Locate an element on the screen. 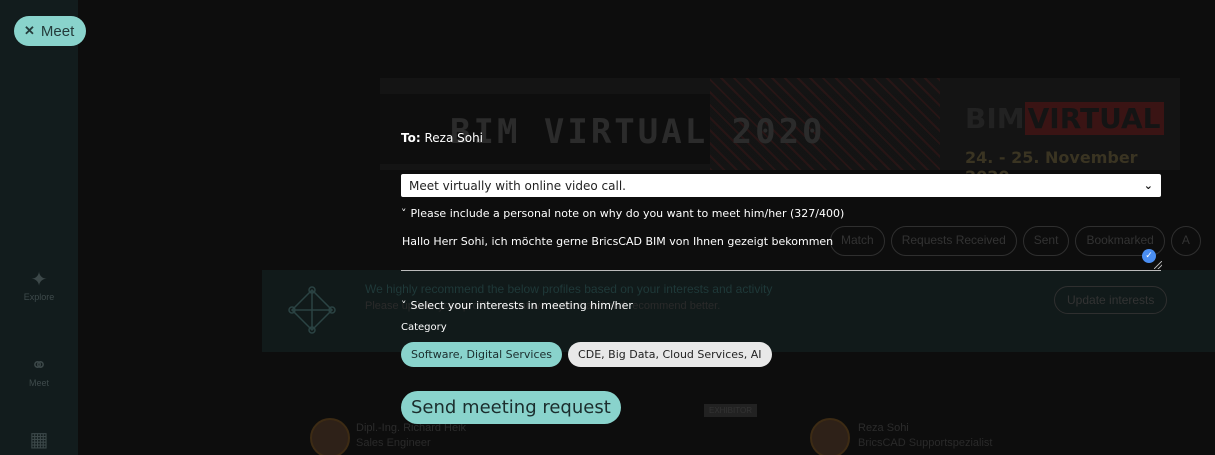 The image size is (1215, 455). handshake-icon: ⚭ is located at coordinates (39, 366).